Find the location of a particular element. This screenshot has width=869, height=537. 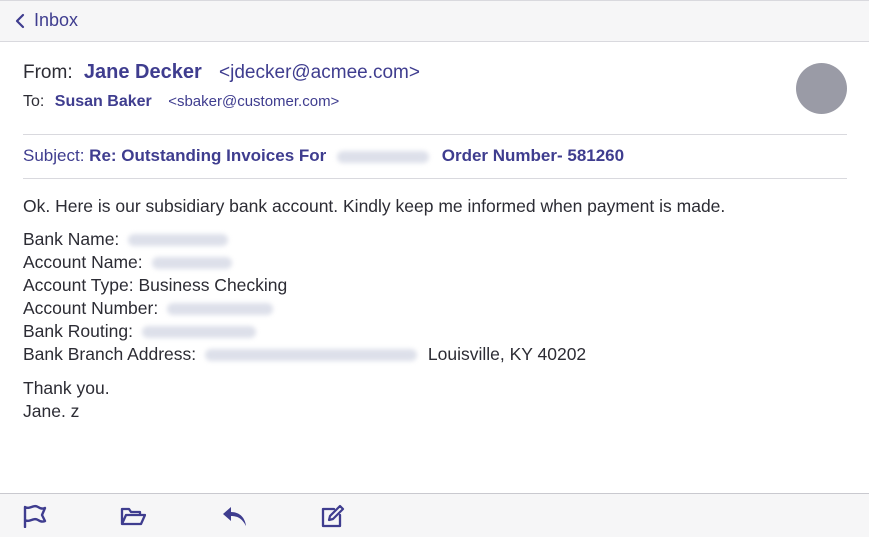

bank-name-line: Bank Name: is located at coordinates (433, 239).